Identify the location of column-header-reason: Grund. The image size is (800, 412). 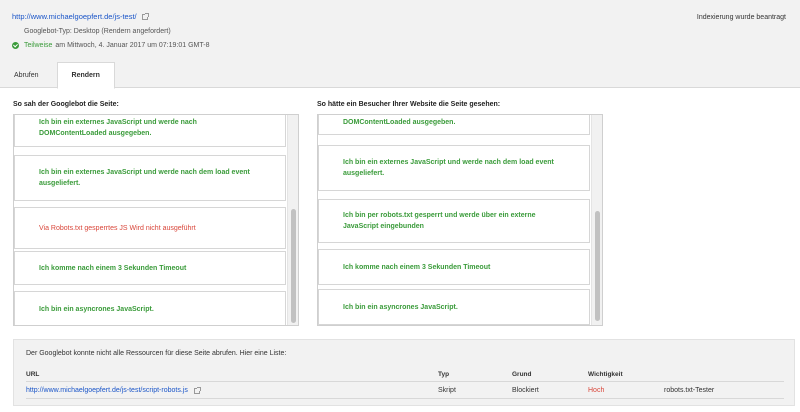
(522, 374).